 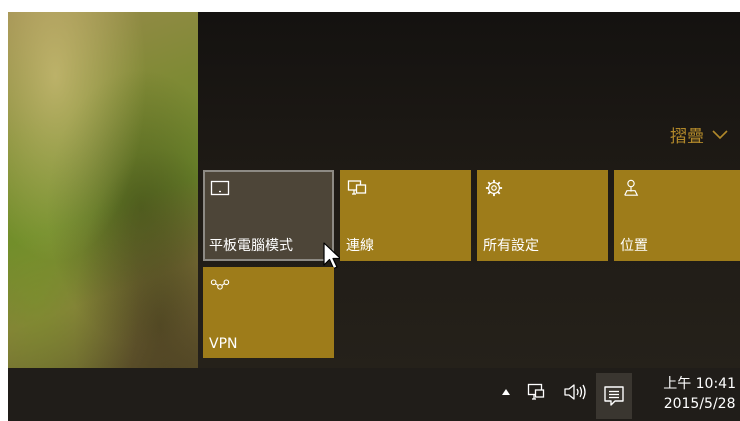 I want to click on action-center-button, so click(x=614, y=396).